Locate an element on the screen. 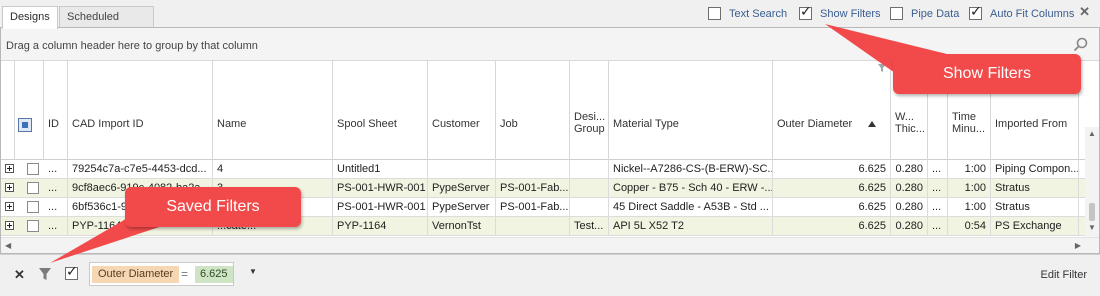  header-id: ID is located at coordinates (56, 110).